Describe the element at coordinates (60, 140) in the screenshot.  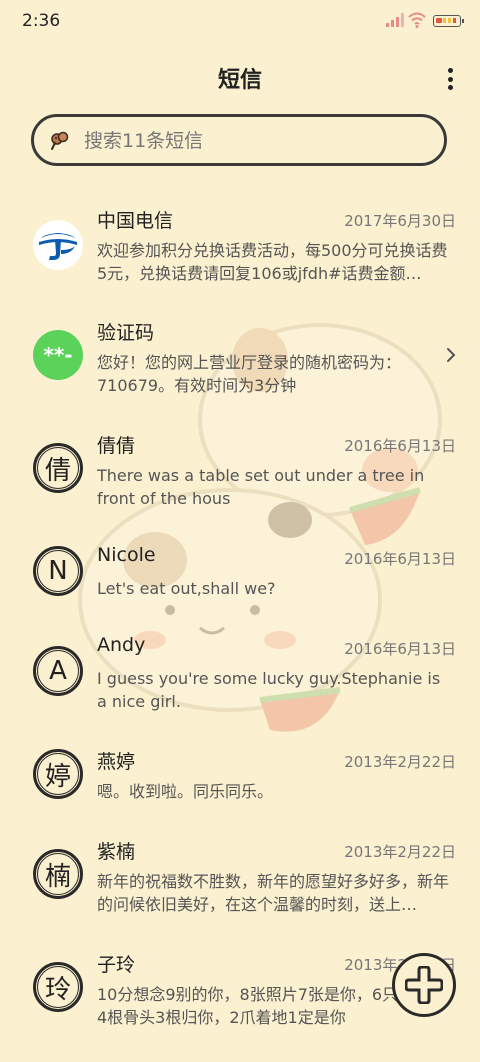
I see `search-icon` at that location.